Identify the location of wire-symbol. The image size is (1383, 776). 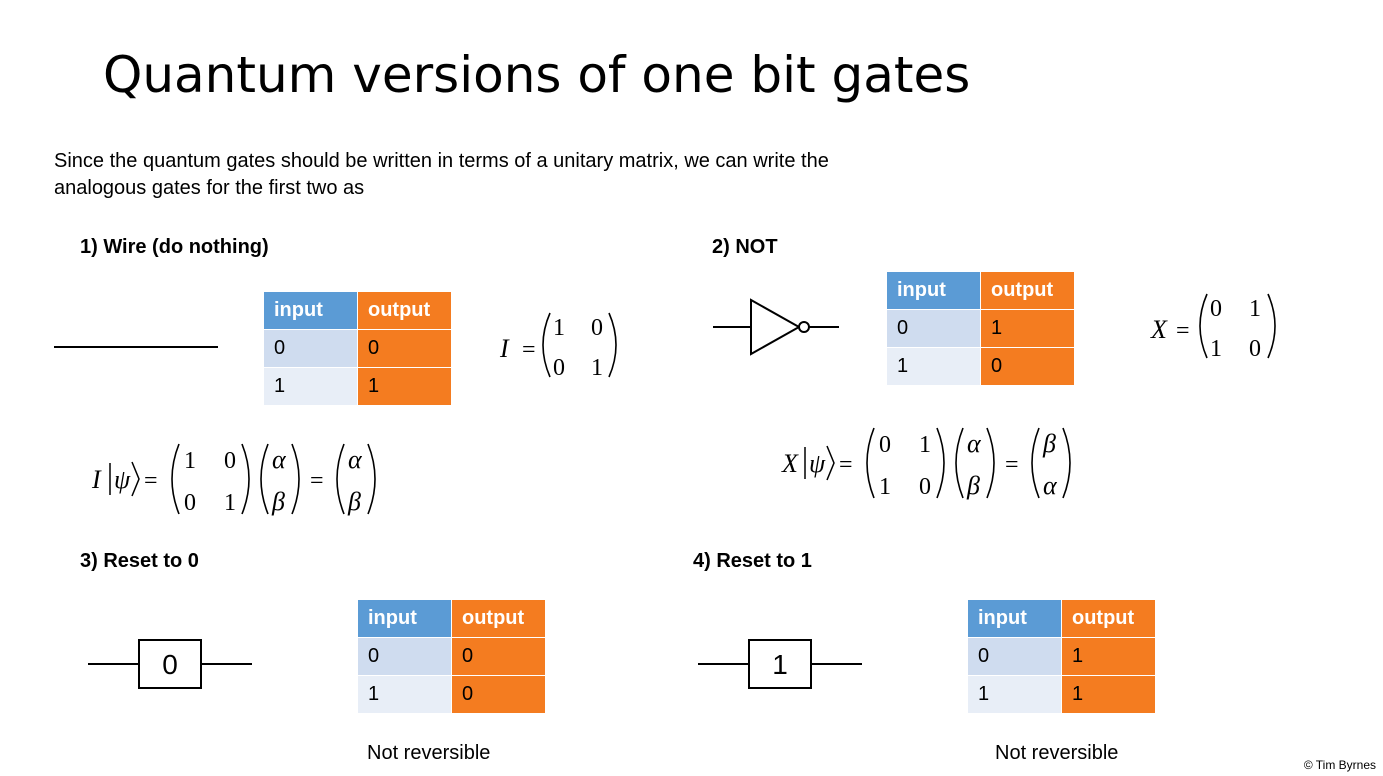
(136, 347).